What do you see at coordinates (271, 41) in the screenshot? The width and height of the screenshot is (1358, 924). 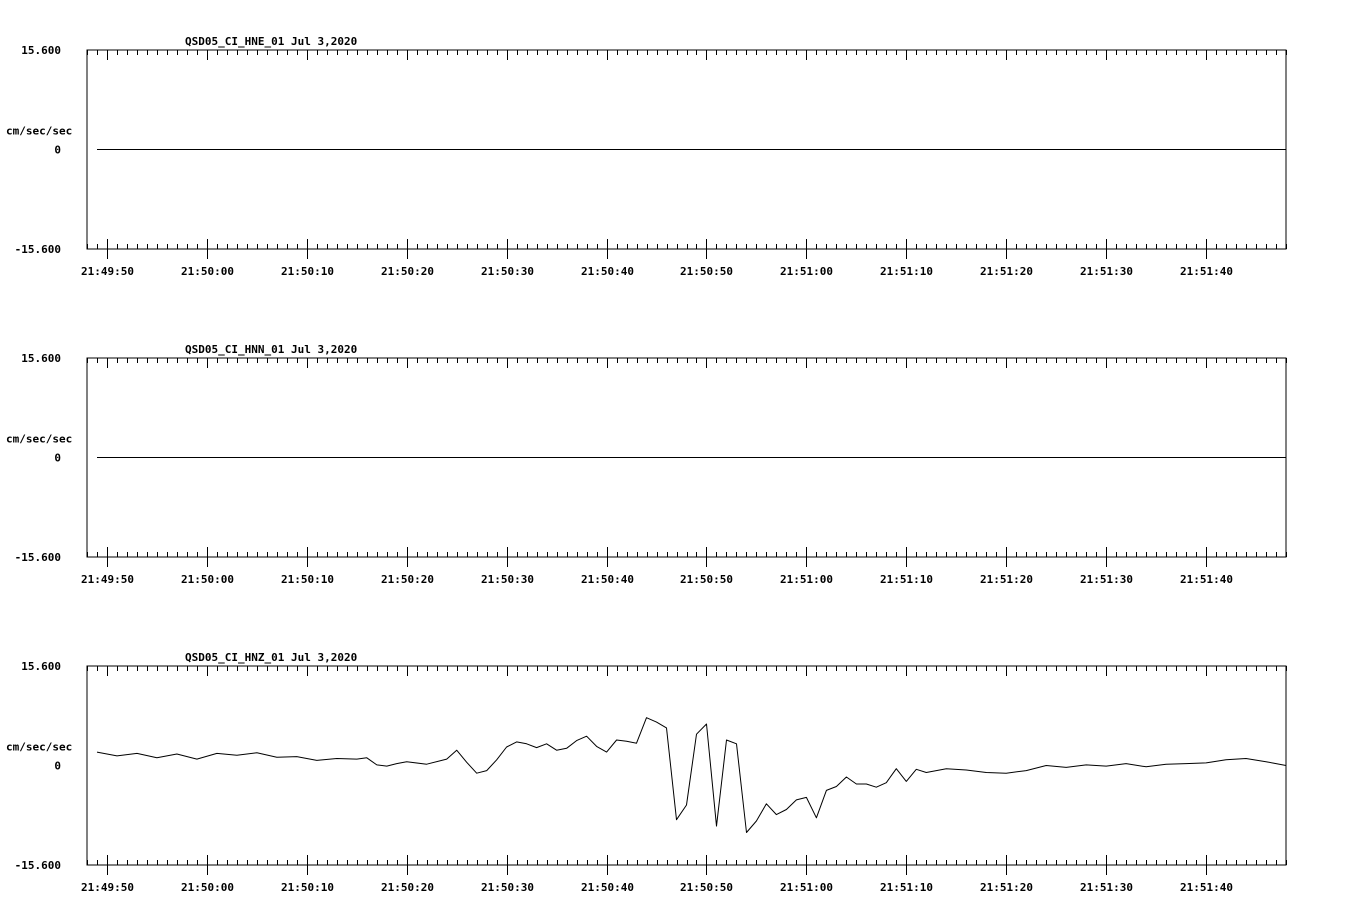 I see `panel-title: QSD05_CI_HNE_01 Jul 3,2020` at bounding box center [271, 41].